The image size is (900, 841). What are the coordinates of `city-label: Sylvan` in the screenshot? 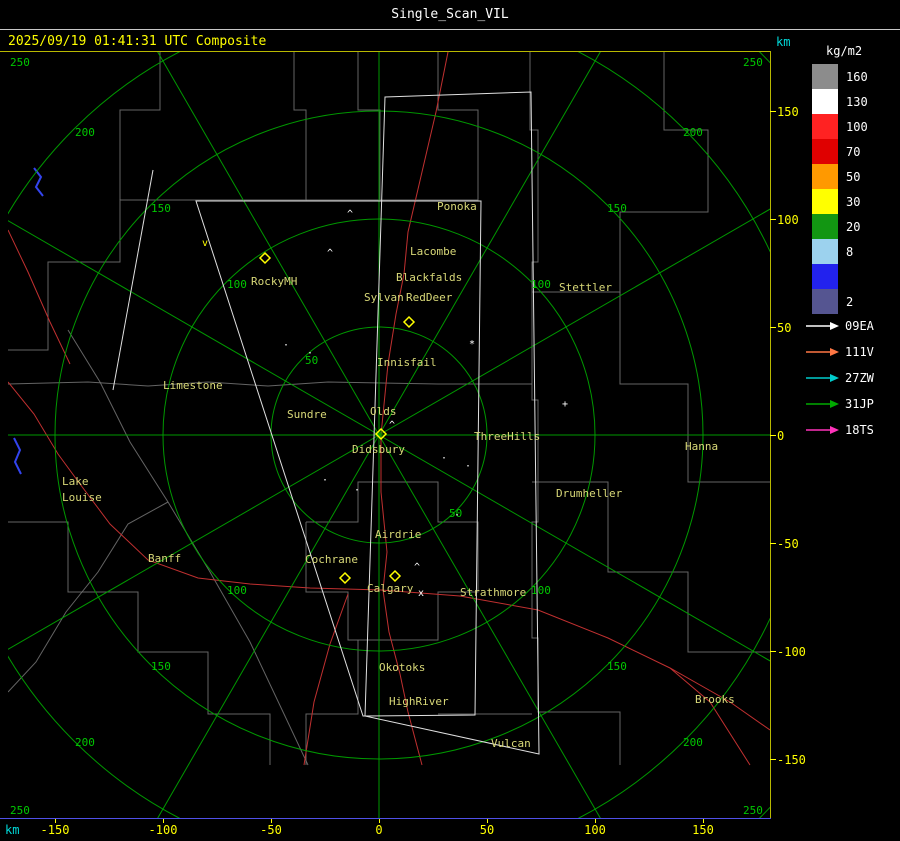 It's located at (384, 297).